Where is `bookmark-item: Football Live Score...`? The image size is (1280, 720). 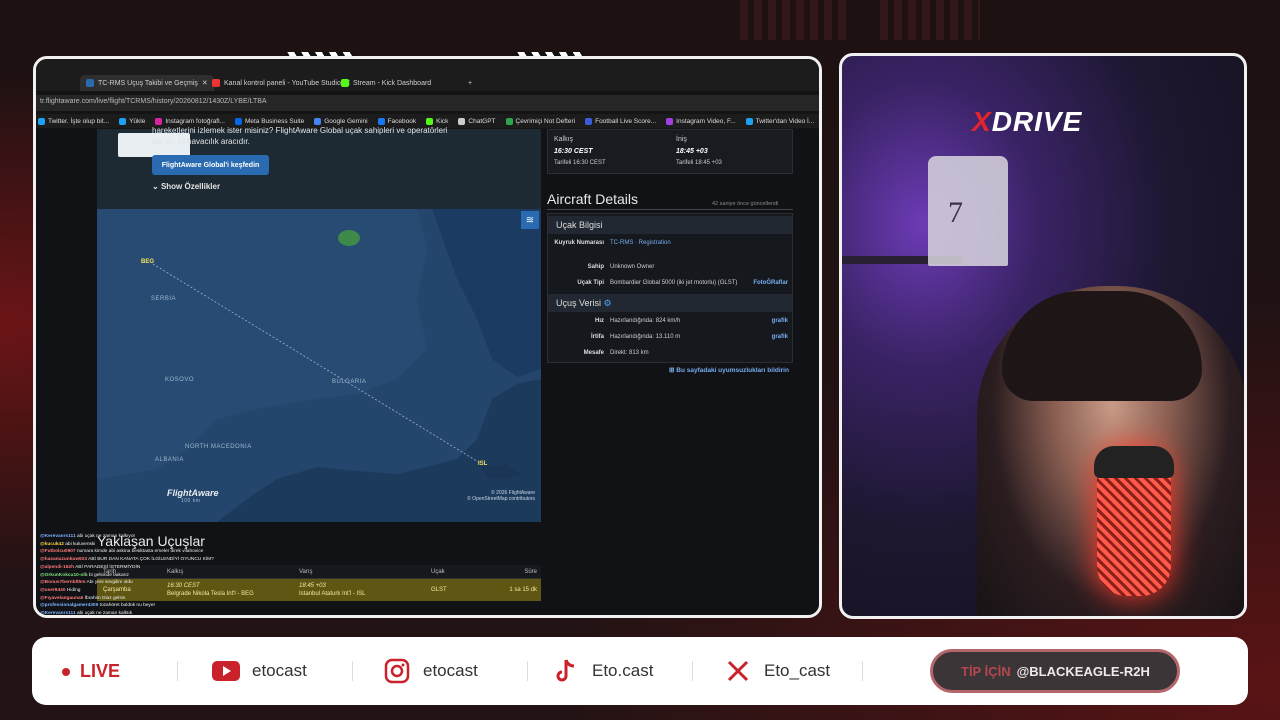
bookmark-item: Football Live Score... is located at coordinates (620, 121).